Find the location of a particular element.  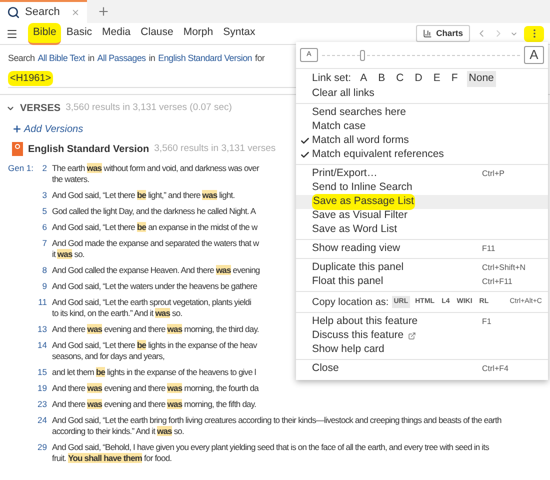

link-set-option: F is located at coordinates (454, 79).